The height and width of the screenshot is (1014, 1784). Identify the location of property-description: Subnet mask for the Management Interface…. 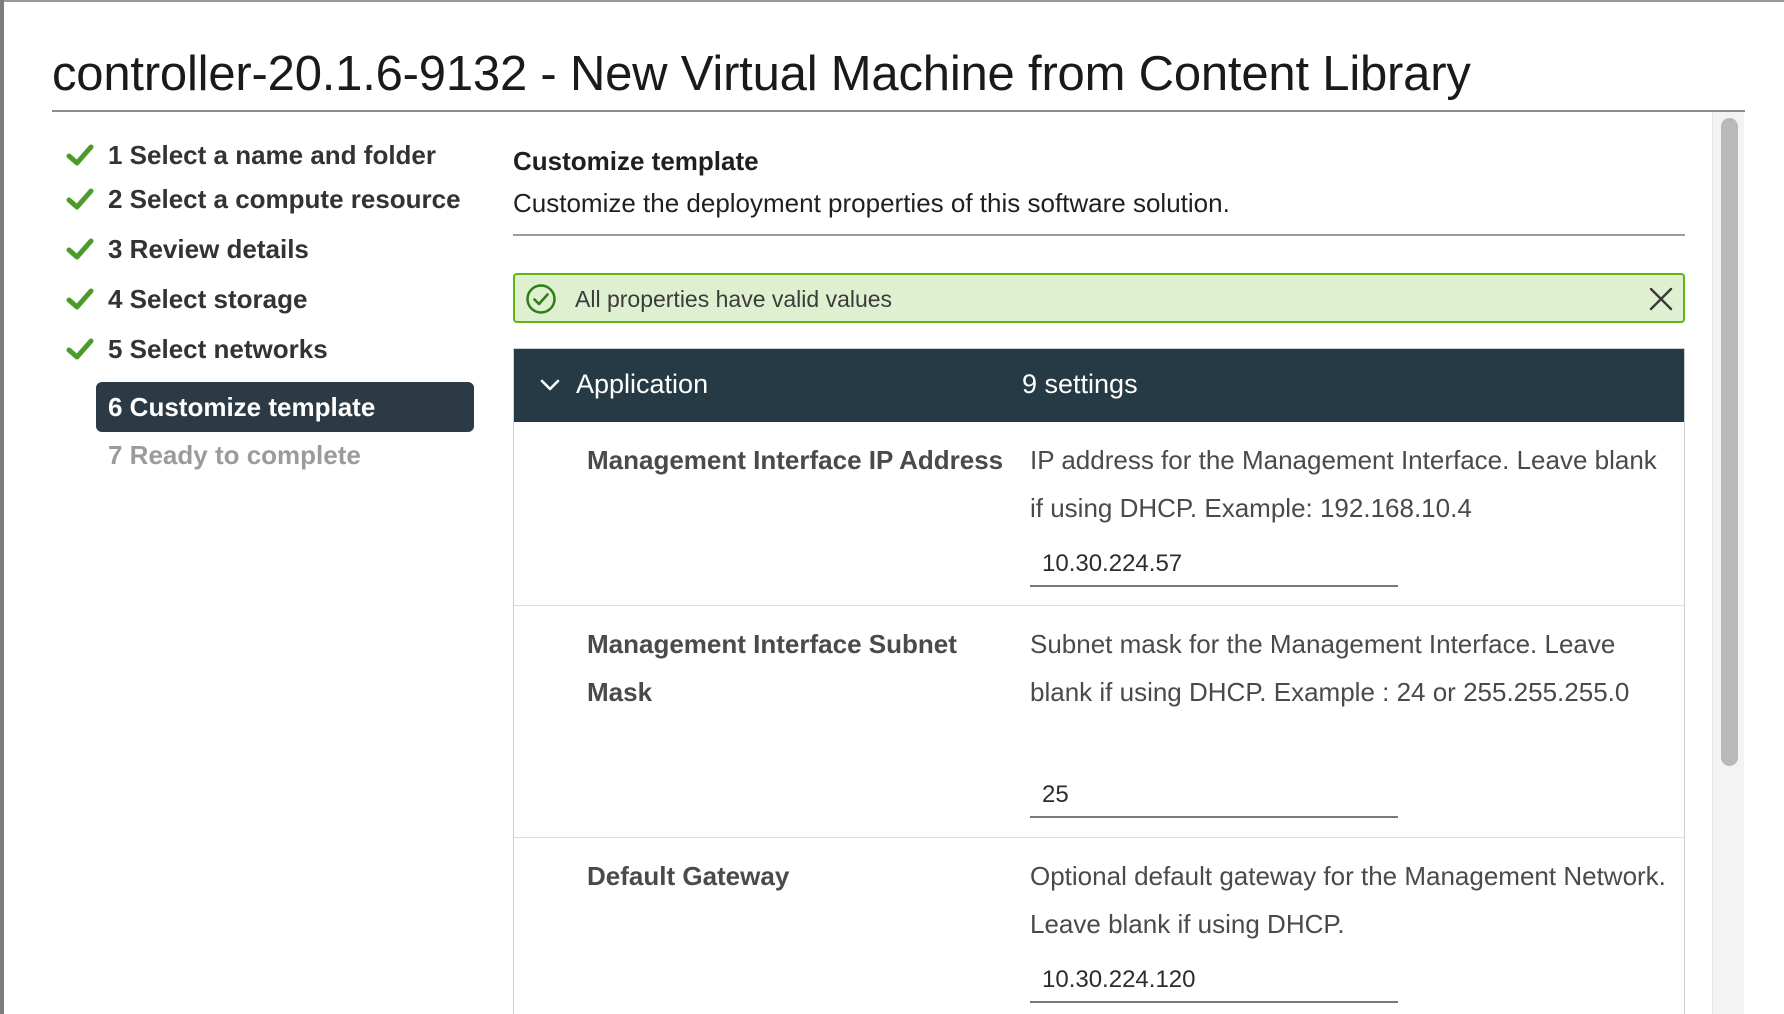
(1330, 668).